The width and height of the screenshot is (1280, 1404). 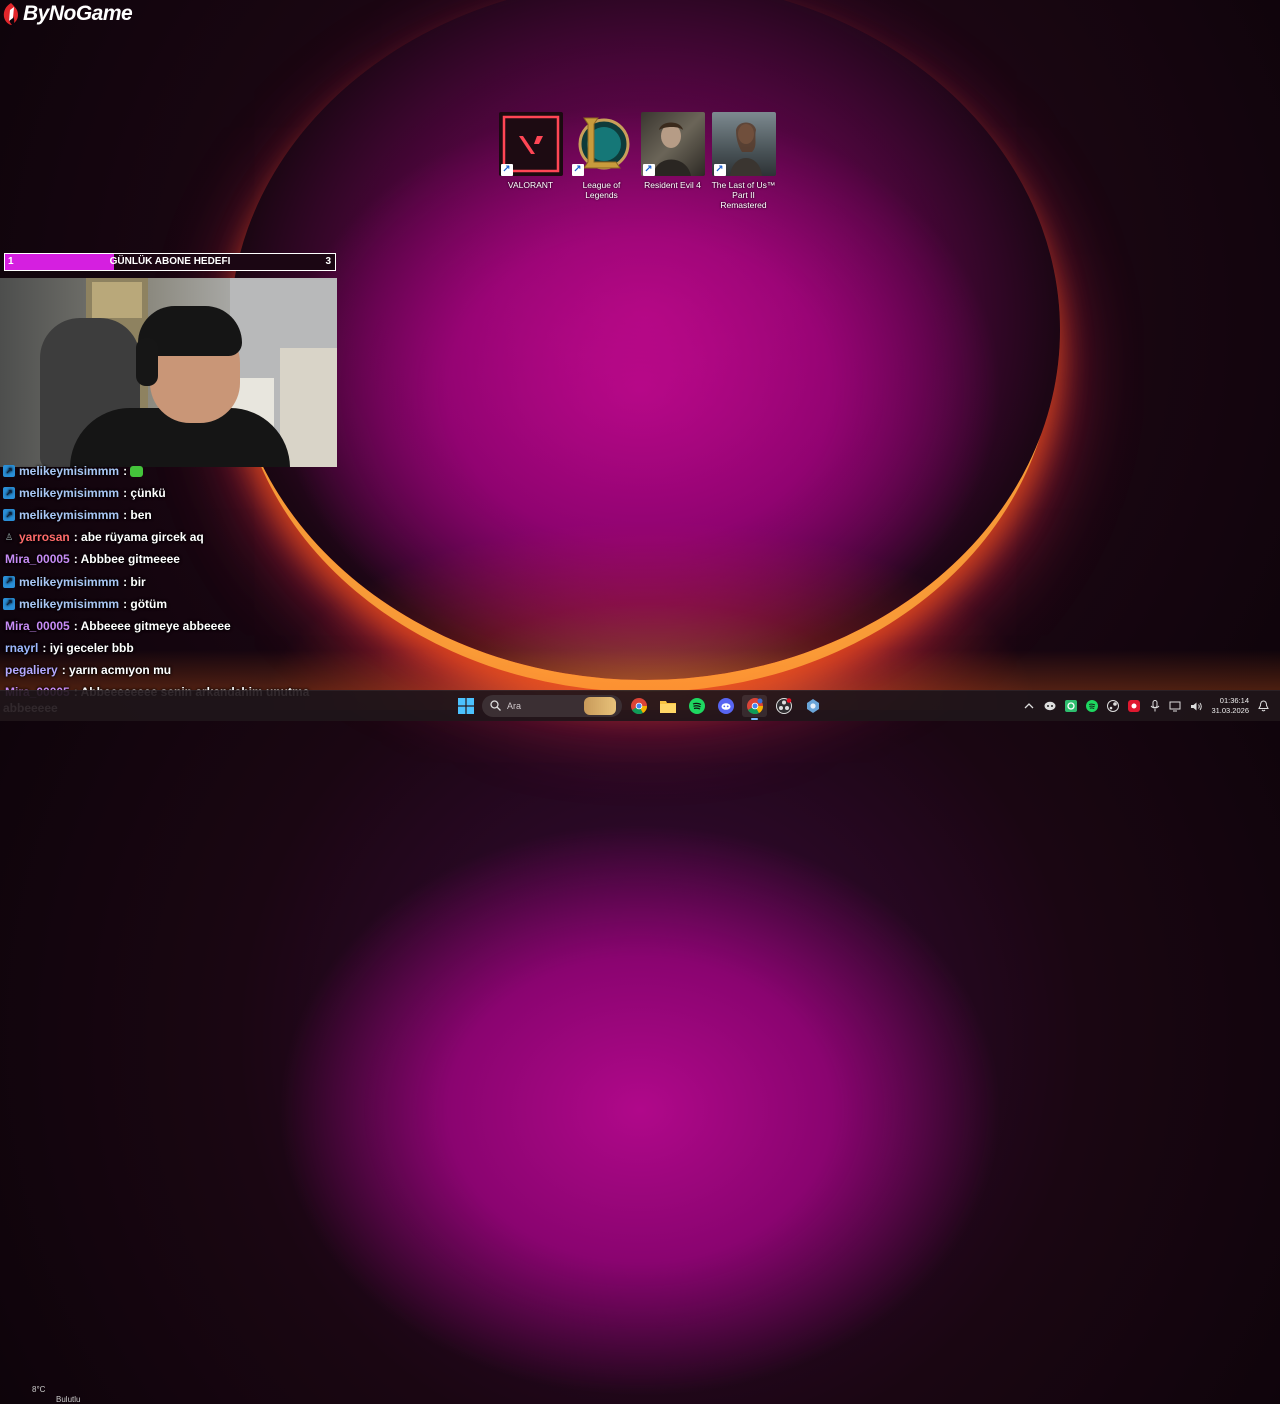 I want to click on webcam-overlay, so click(x=168, y=372).